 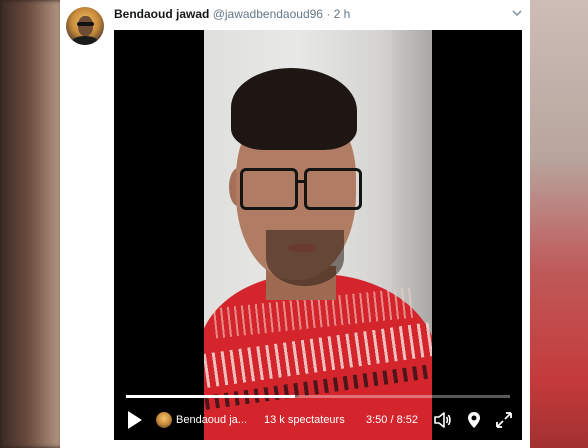 I want to click on beard, so click(x=305, y=258).